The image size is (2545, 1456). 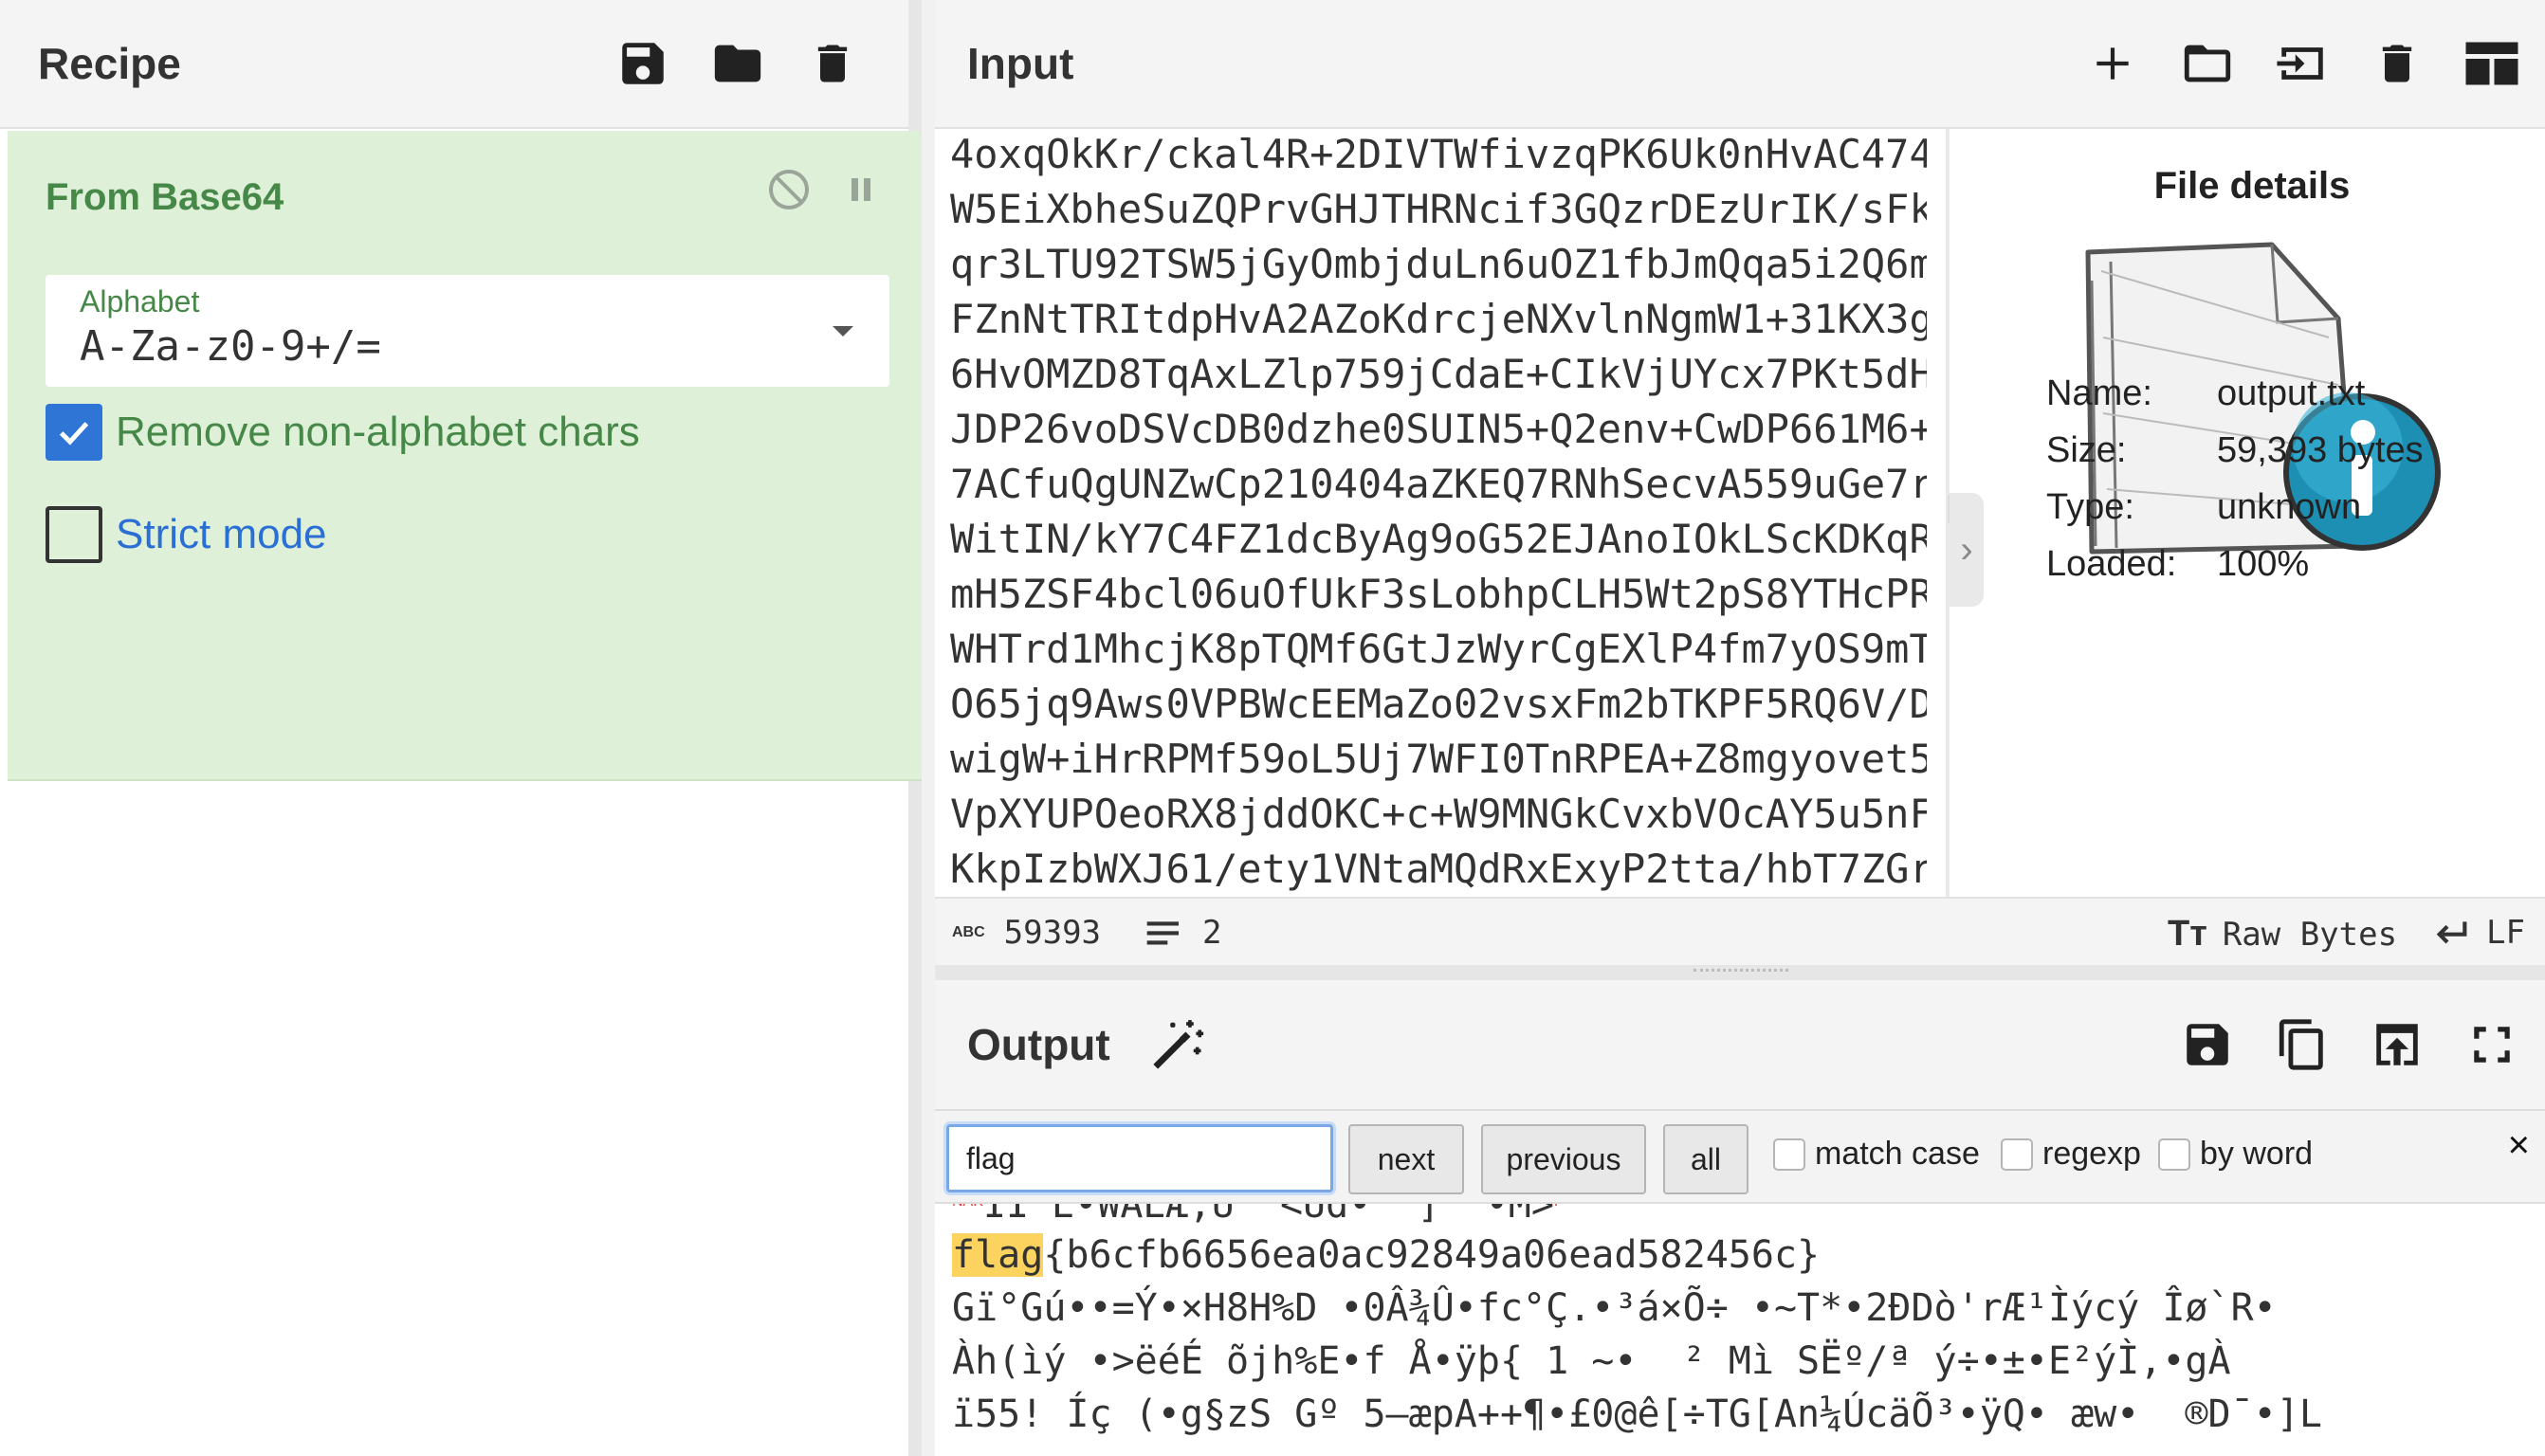 What do you see at coordinates (861, 189) in the screenshot?
I see `pause-icon` at bounding box center [861, 189].